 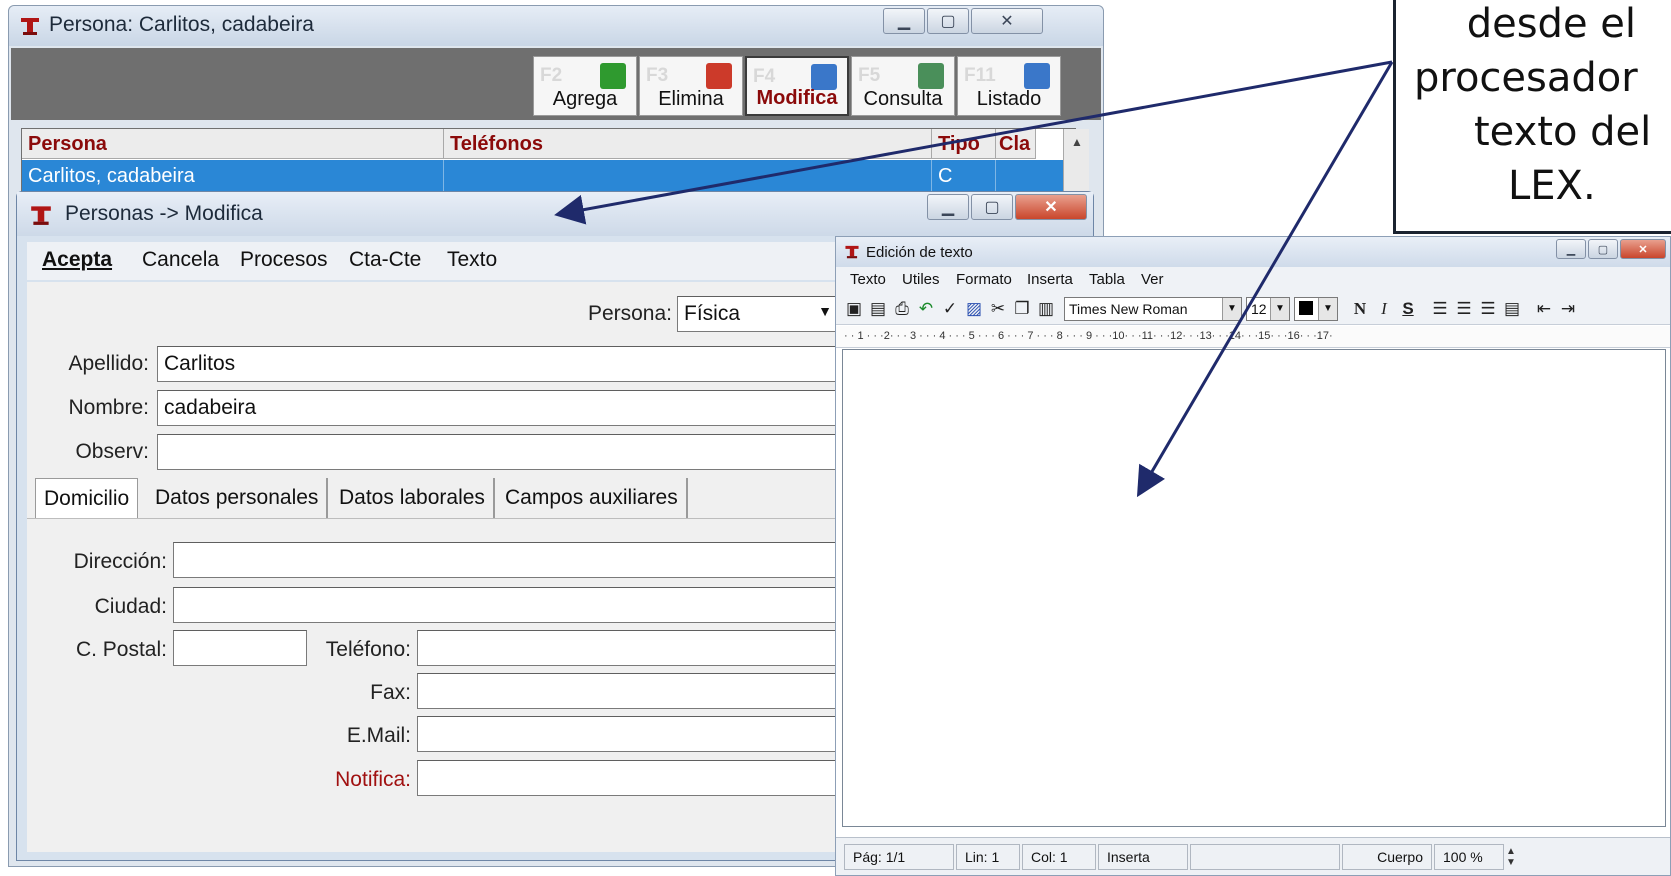 I want to click on arrow-to-editor, so click(x=1265, y=279).